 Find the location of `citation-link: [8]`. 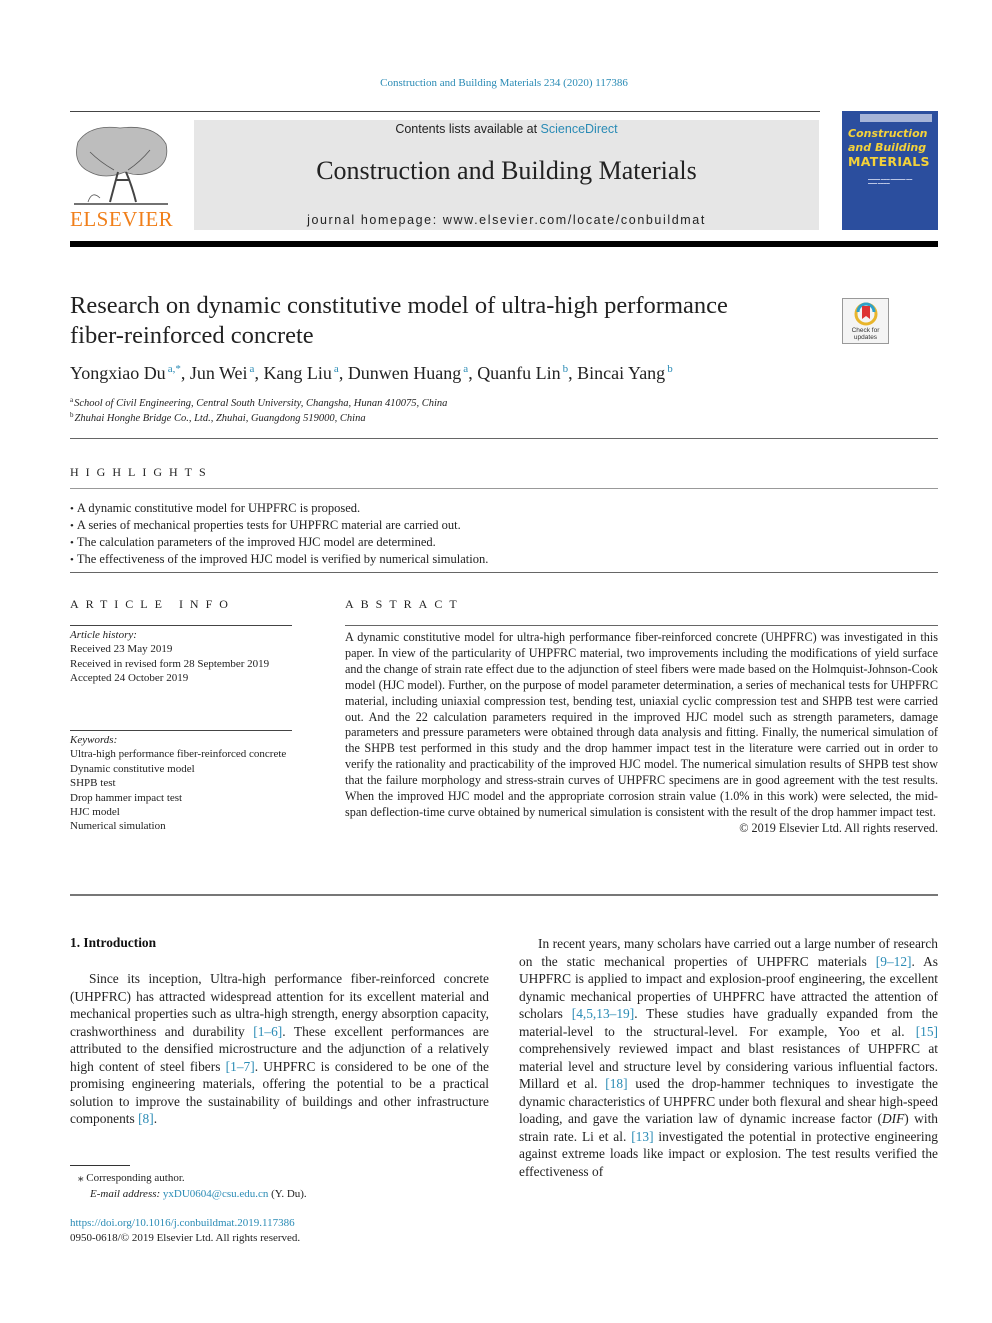

citation-link: [8] is located at coordinates (146, 1118).